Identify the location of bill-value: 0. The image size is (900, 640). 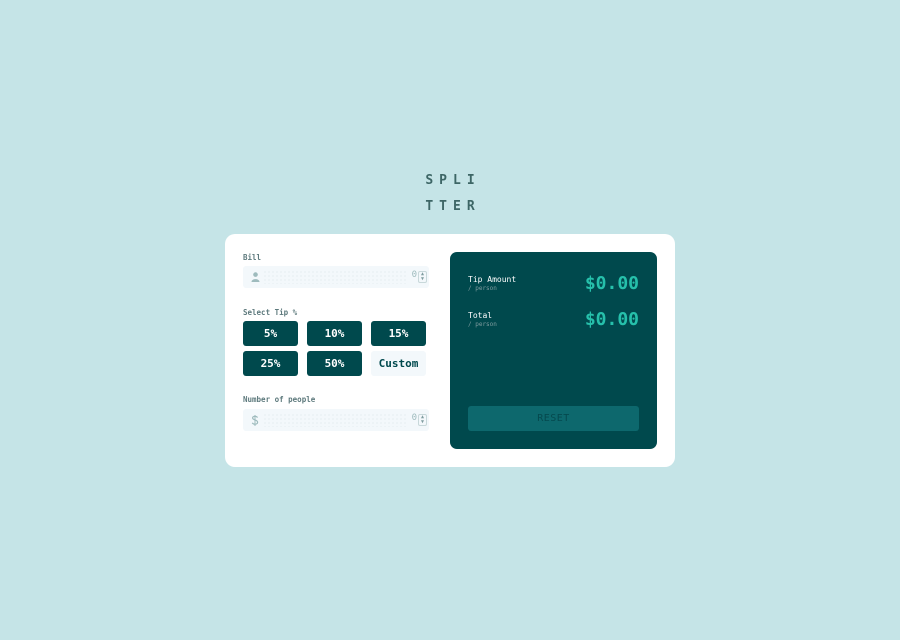
(414, 275).